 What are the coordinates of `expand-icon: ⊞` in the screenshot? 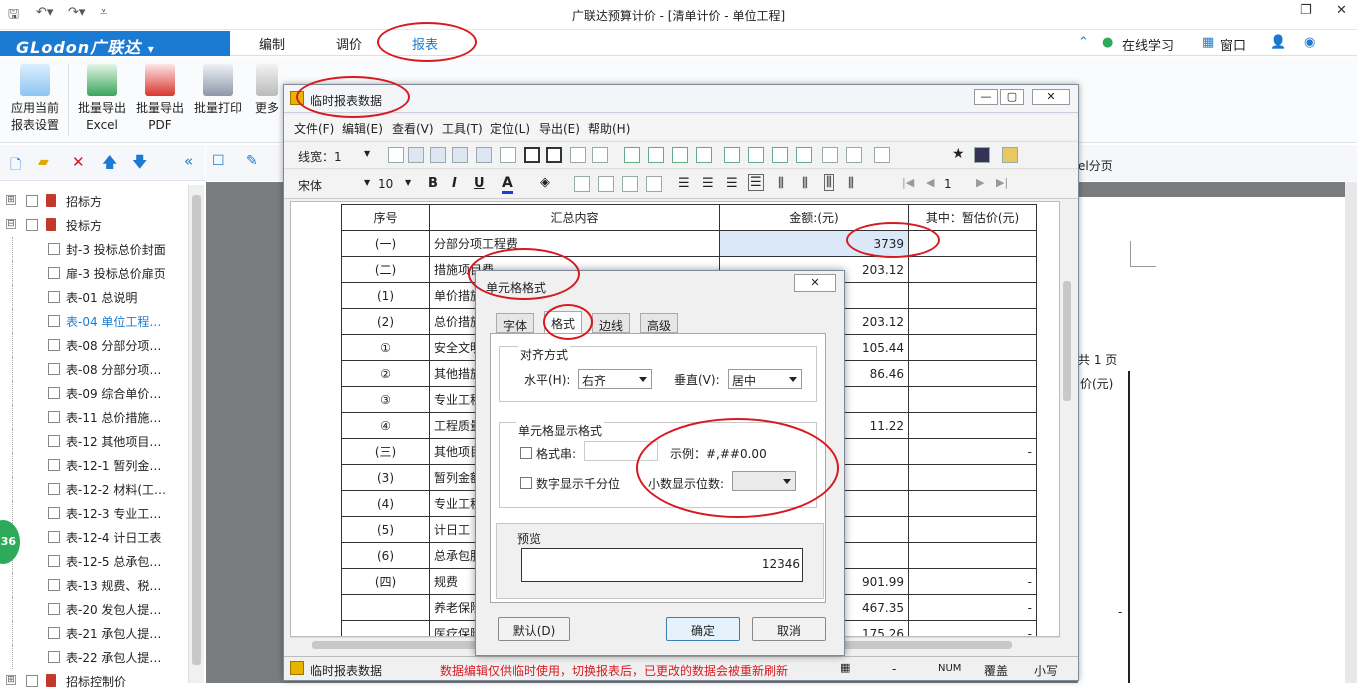 It's located at (11, 200).